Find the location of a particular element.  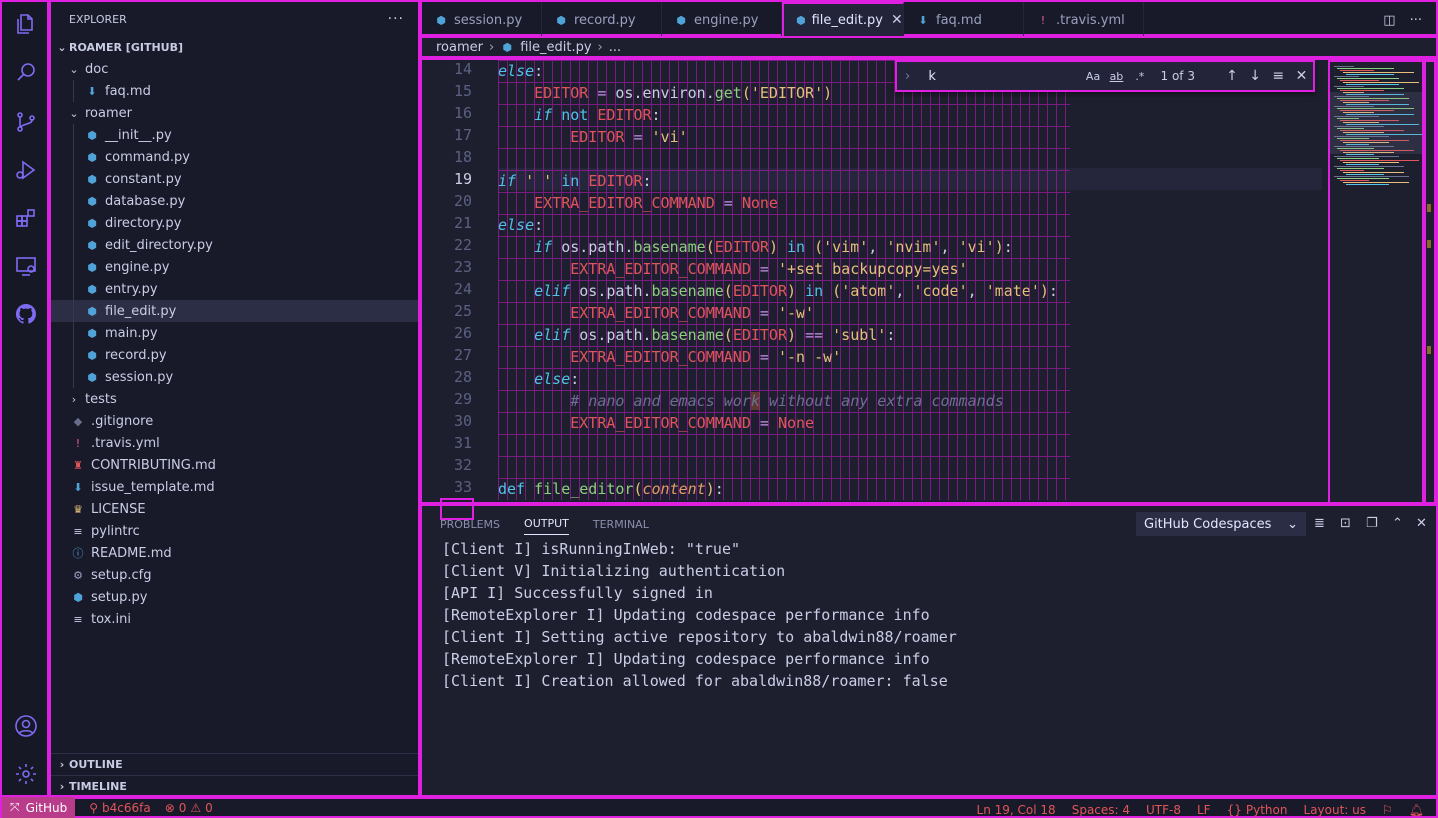

code-line: if not EDITOR: is located at coordinates (579, 115).